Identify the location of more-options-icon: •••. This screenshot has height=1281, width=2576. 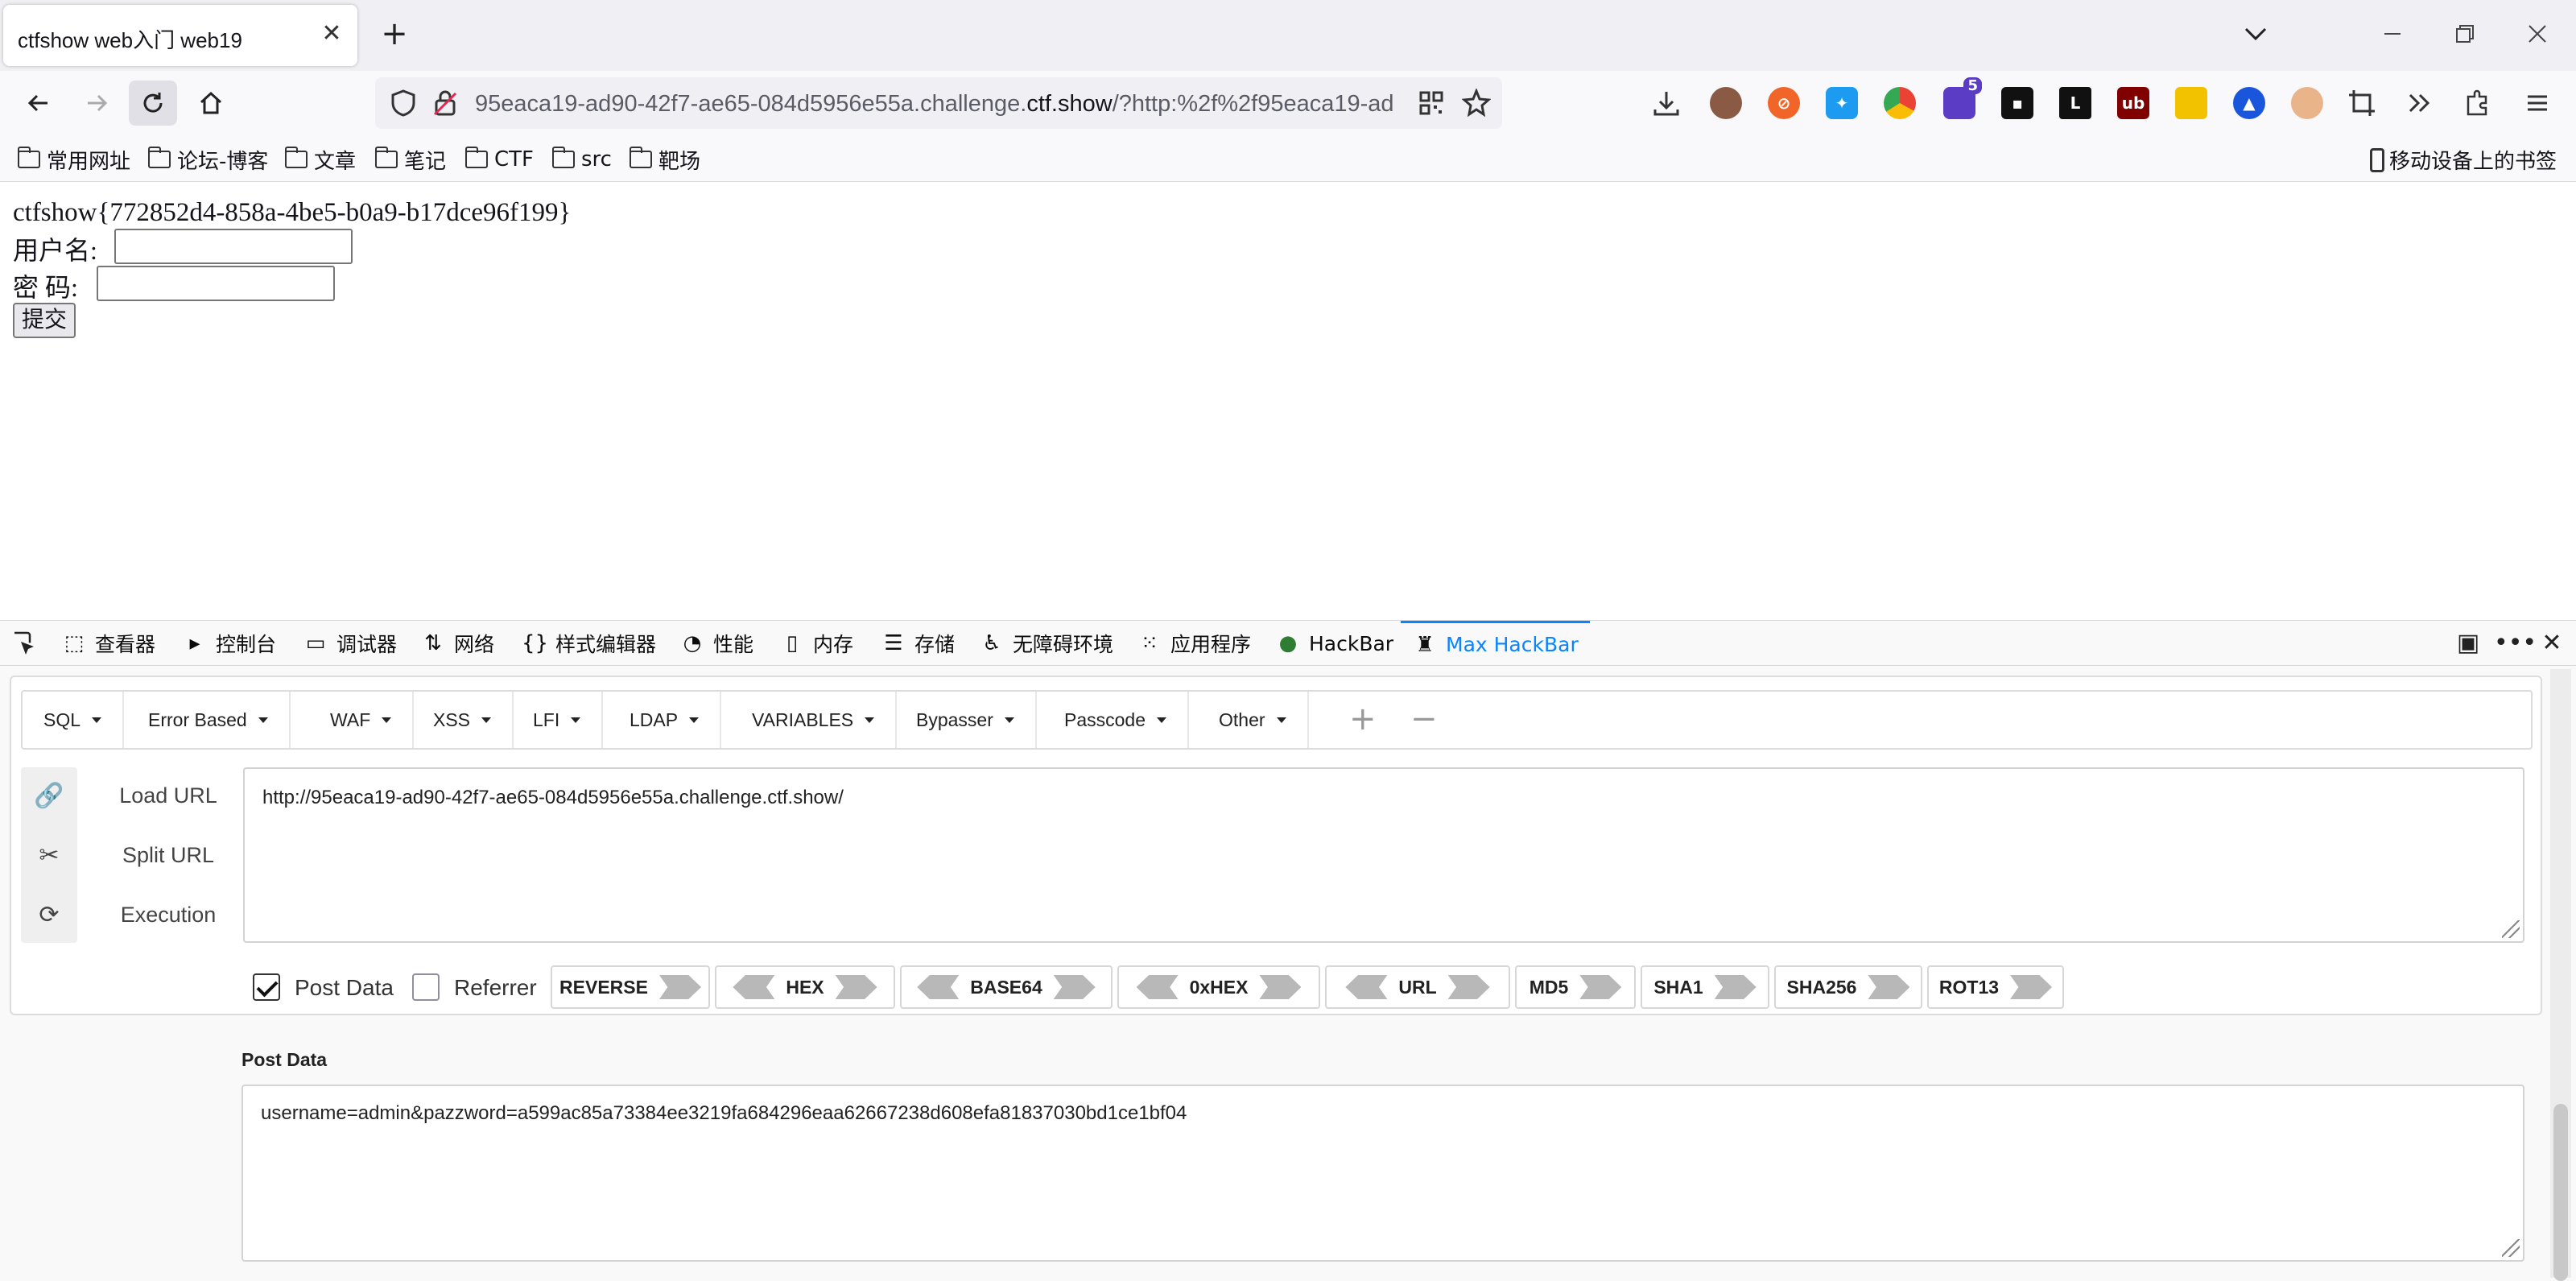
(2515, 643).